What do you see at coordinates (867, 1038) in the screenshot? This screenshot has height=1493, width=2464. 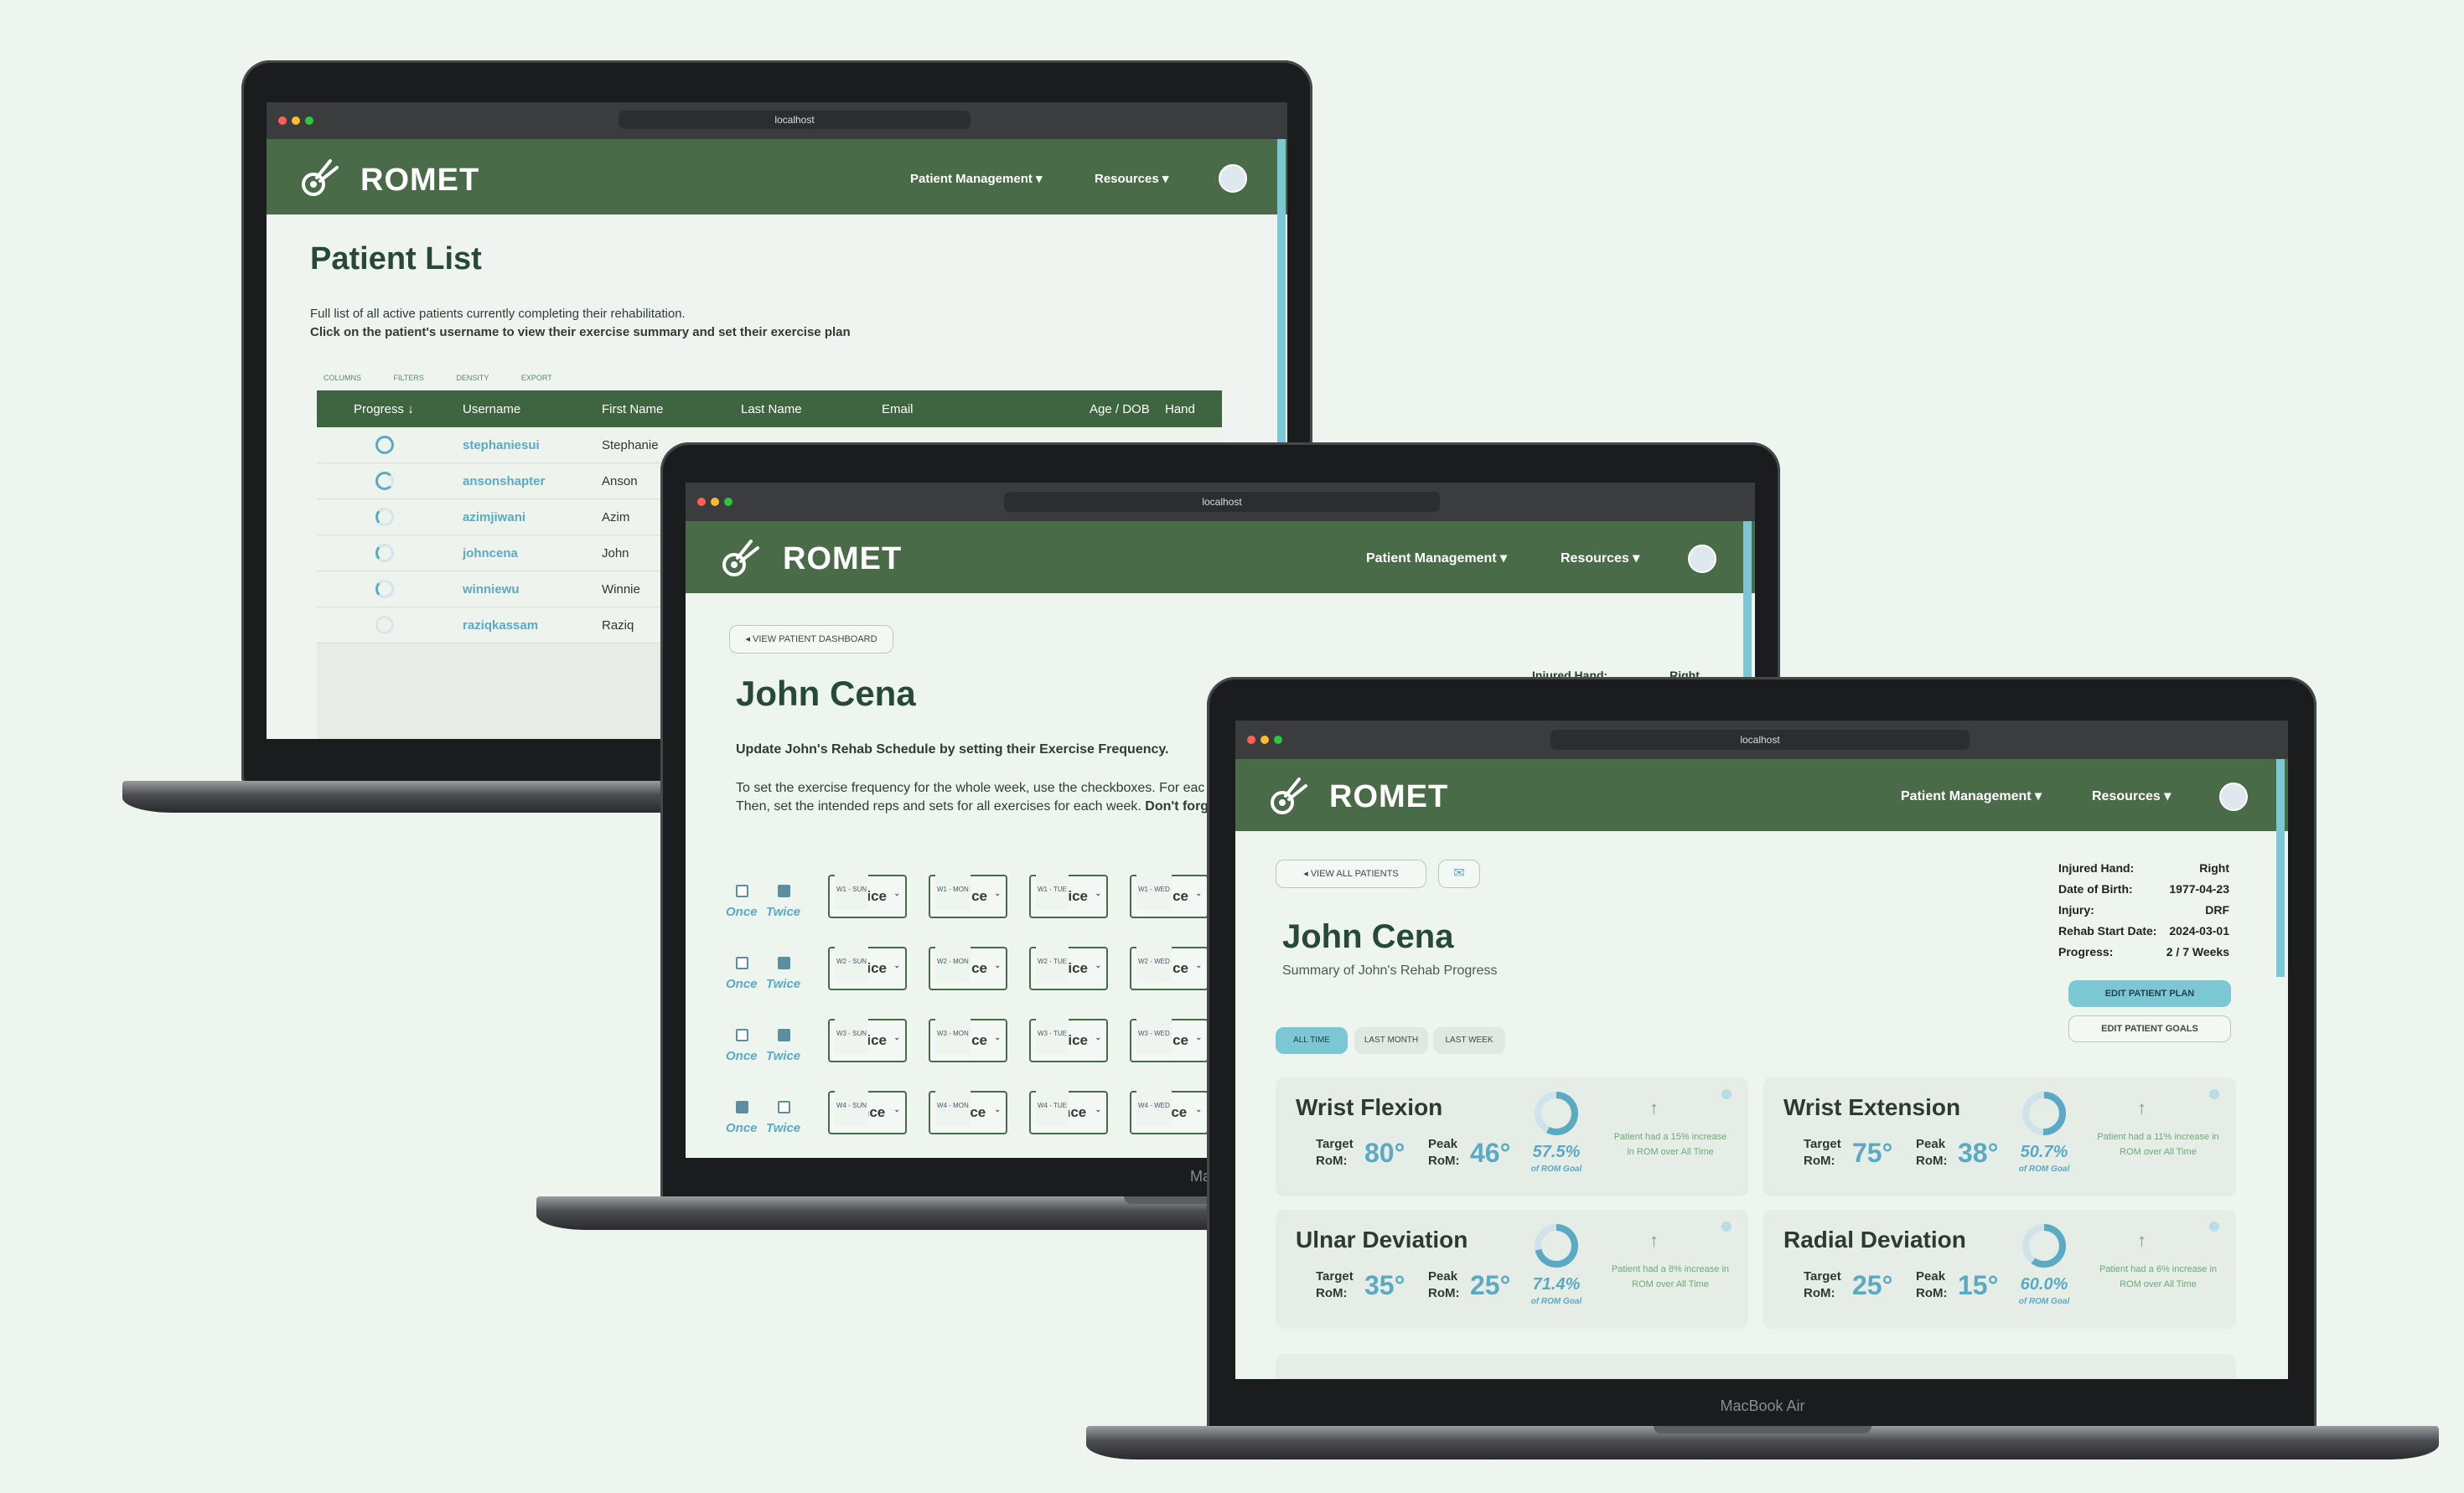 I see `frequency-select: W3 - SUNTwice⌄` at bounding box center [867, 1038].